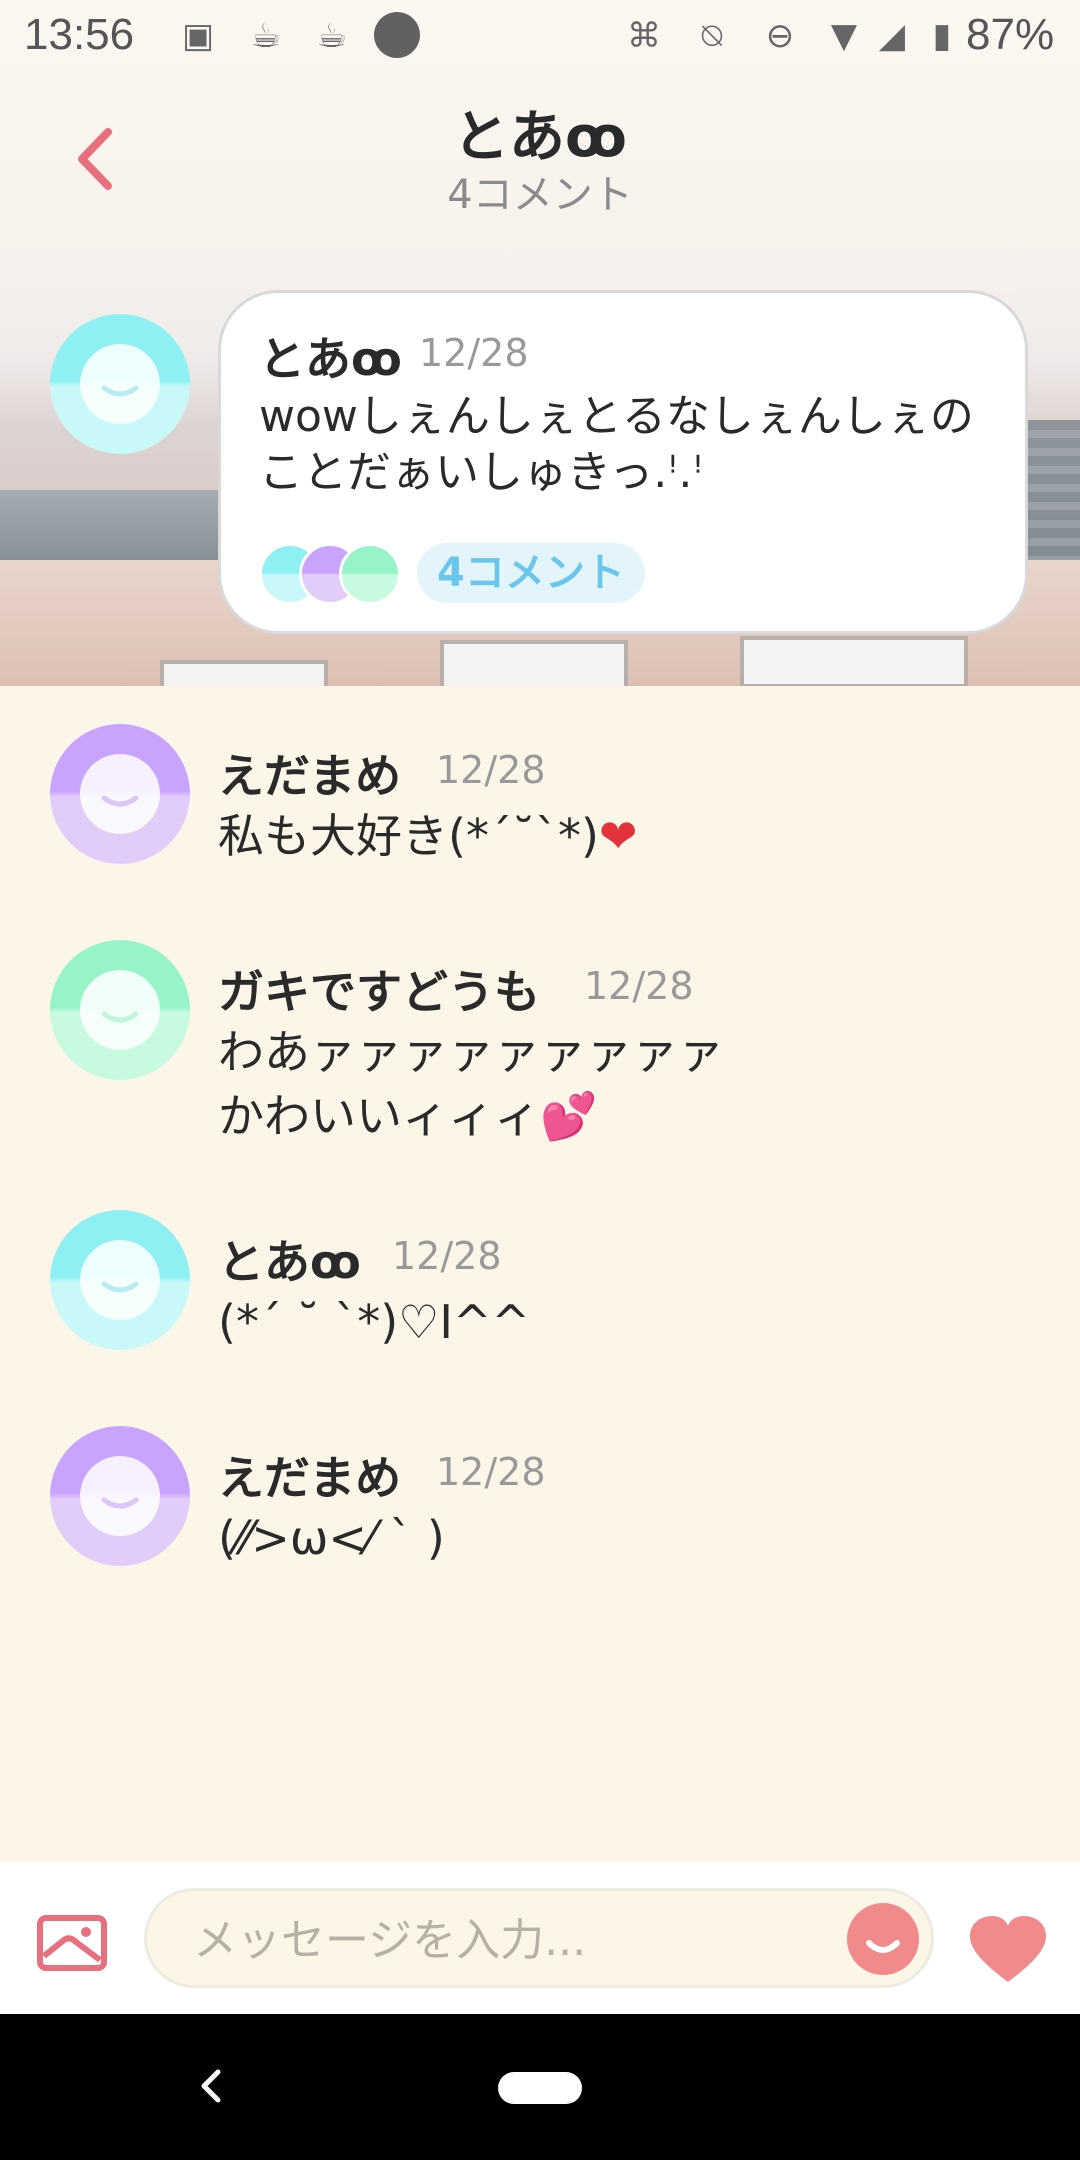 The height and width of the screenshot is (2160, 1080). I want to click on system-nav-bar, so click(540, 2087).